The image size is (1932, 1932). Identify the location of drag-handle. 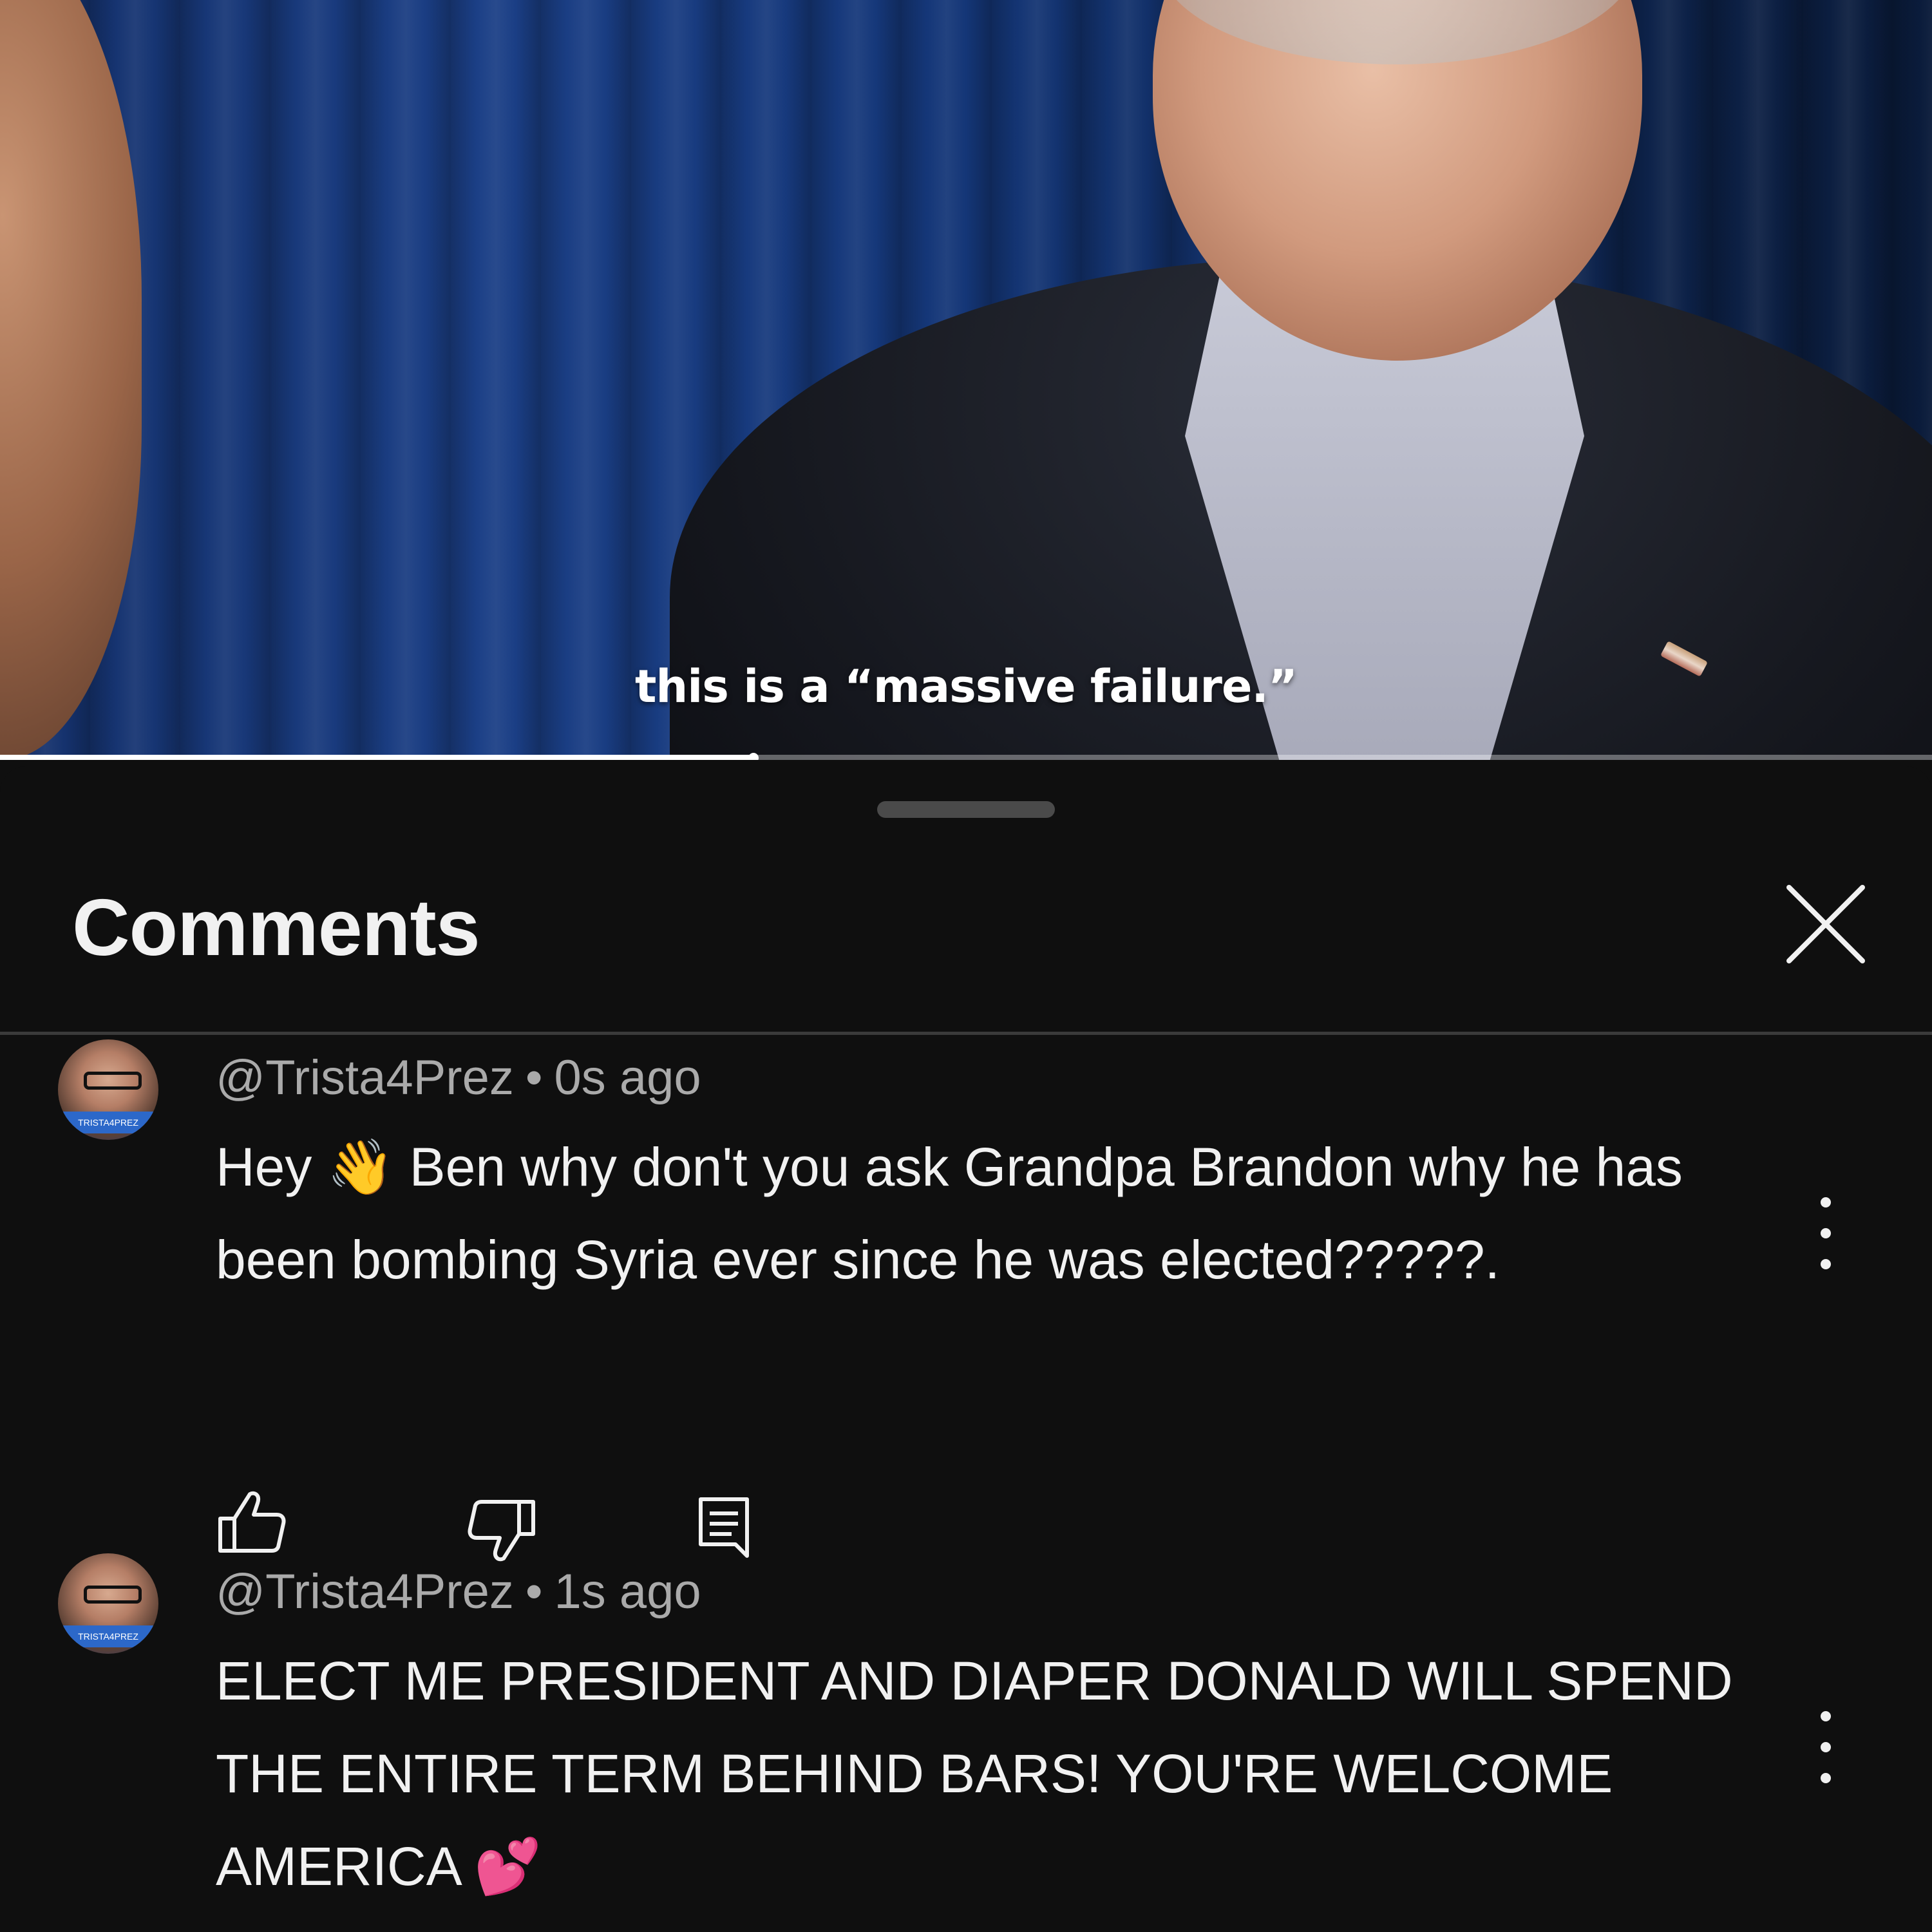
(966, 810).